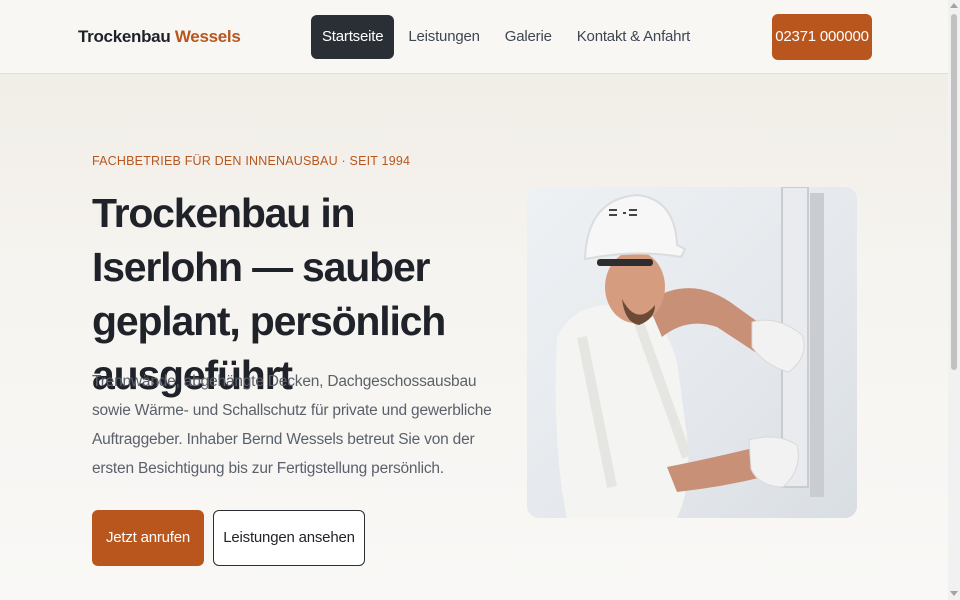 Image resolution: width=960 pixels, height=600 pixels. What do you see at coordinates (443, 37) in the screenshot?
I see `nav-item-leistungen: Leistungen` at bounding box center [443, 37].